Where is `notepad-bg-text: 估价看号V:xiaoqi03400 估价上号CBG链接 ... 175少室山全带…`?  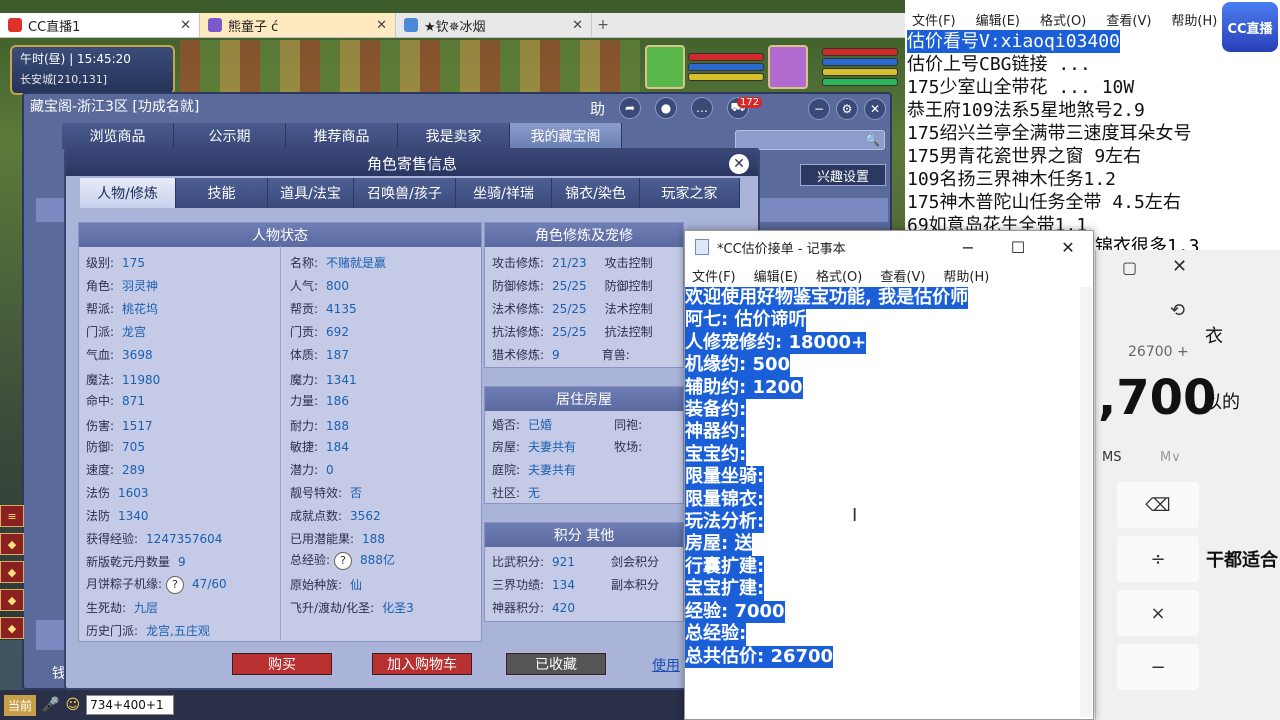 notepad-bg-text: 估价看号V:xiaoqi03400 估价上号CBG链接 ... 175少室山全带… is located at coordinates (1092, 133).